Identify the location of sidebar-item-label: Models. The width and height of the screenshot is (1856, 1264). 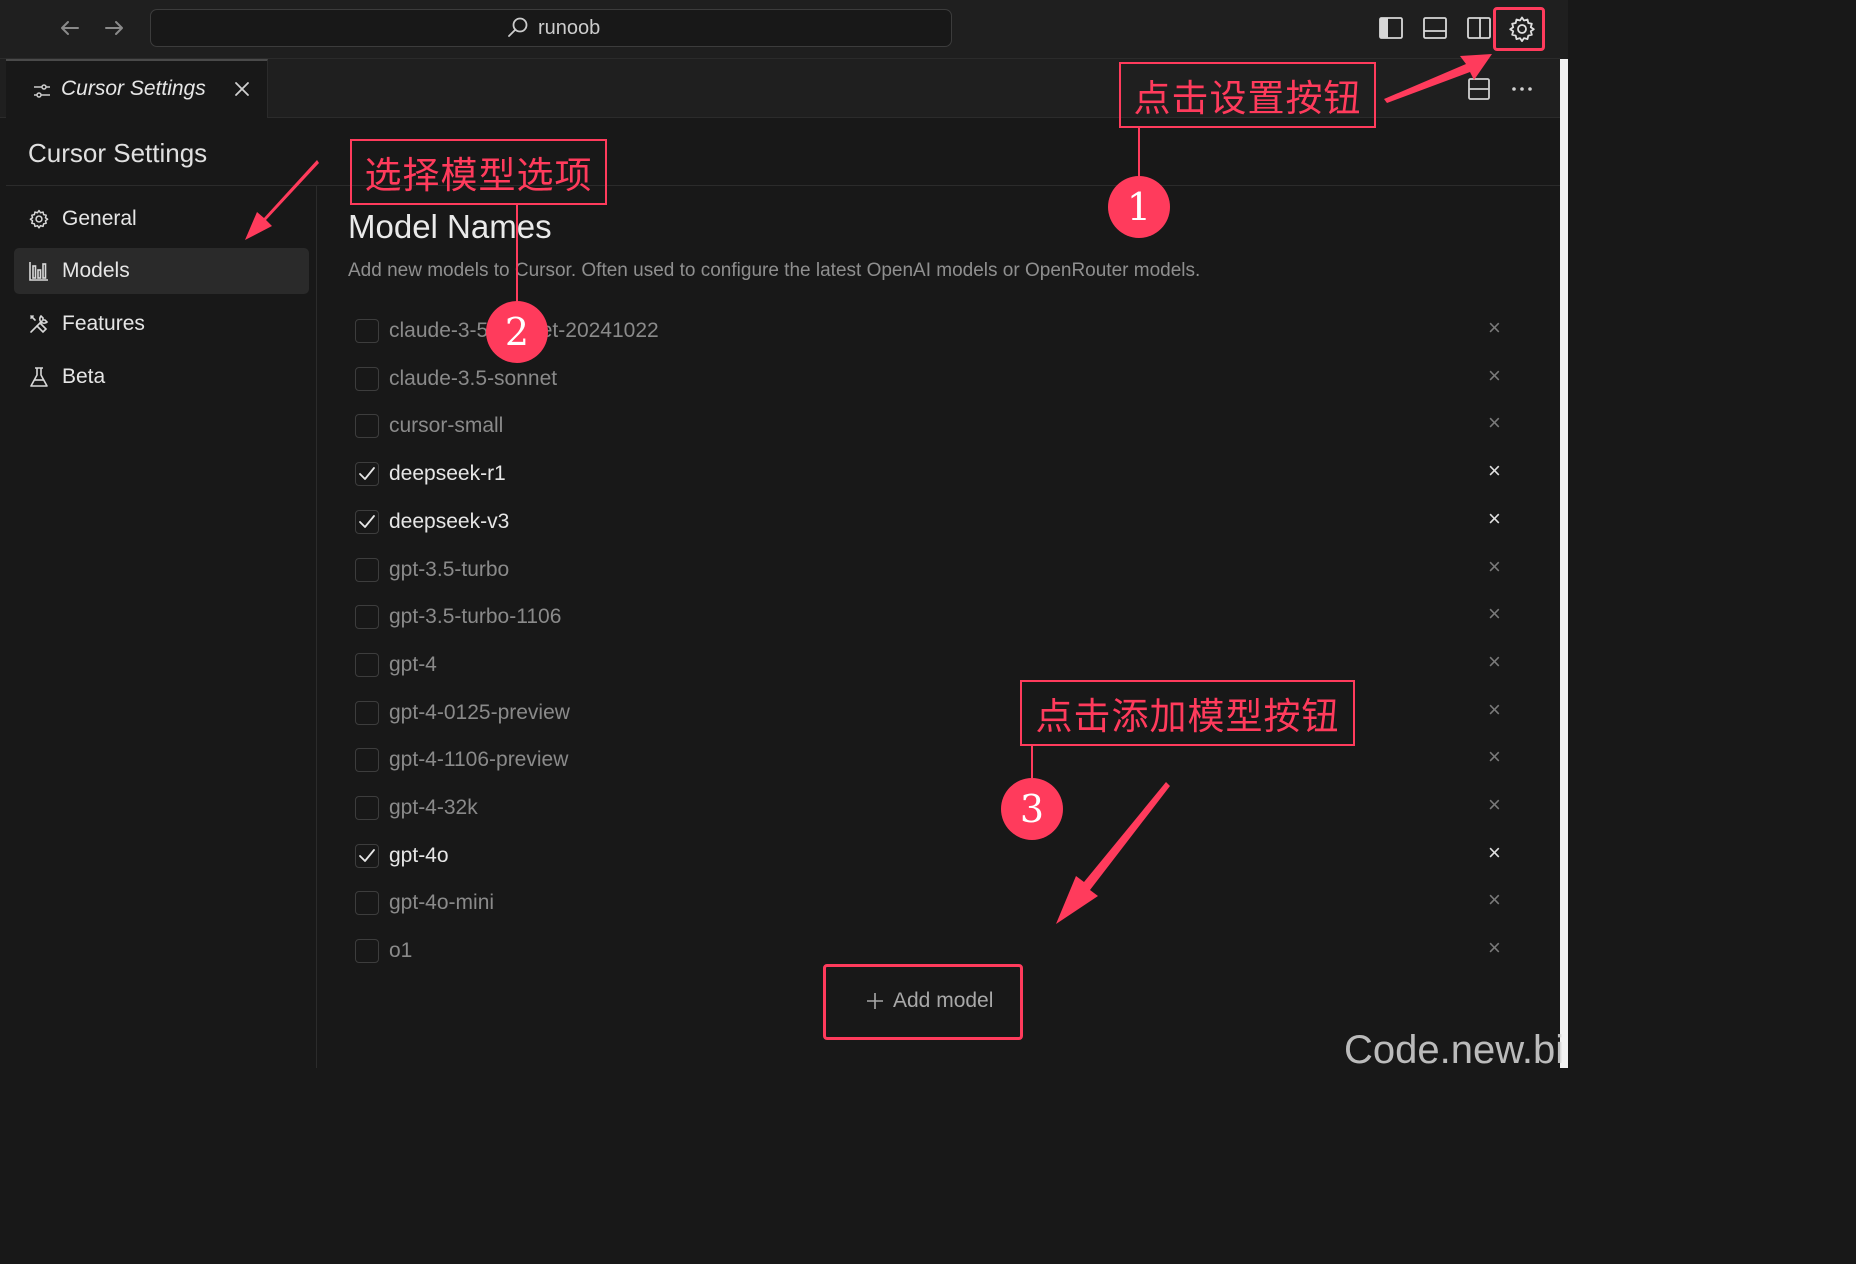
(96, 270).